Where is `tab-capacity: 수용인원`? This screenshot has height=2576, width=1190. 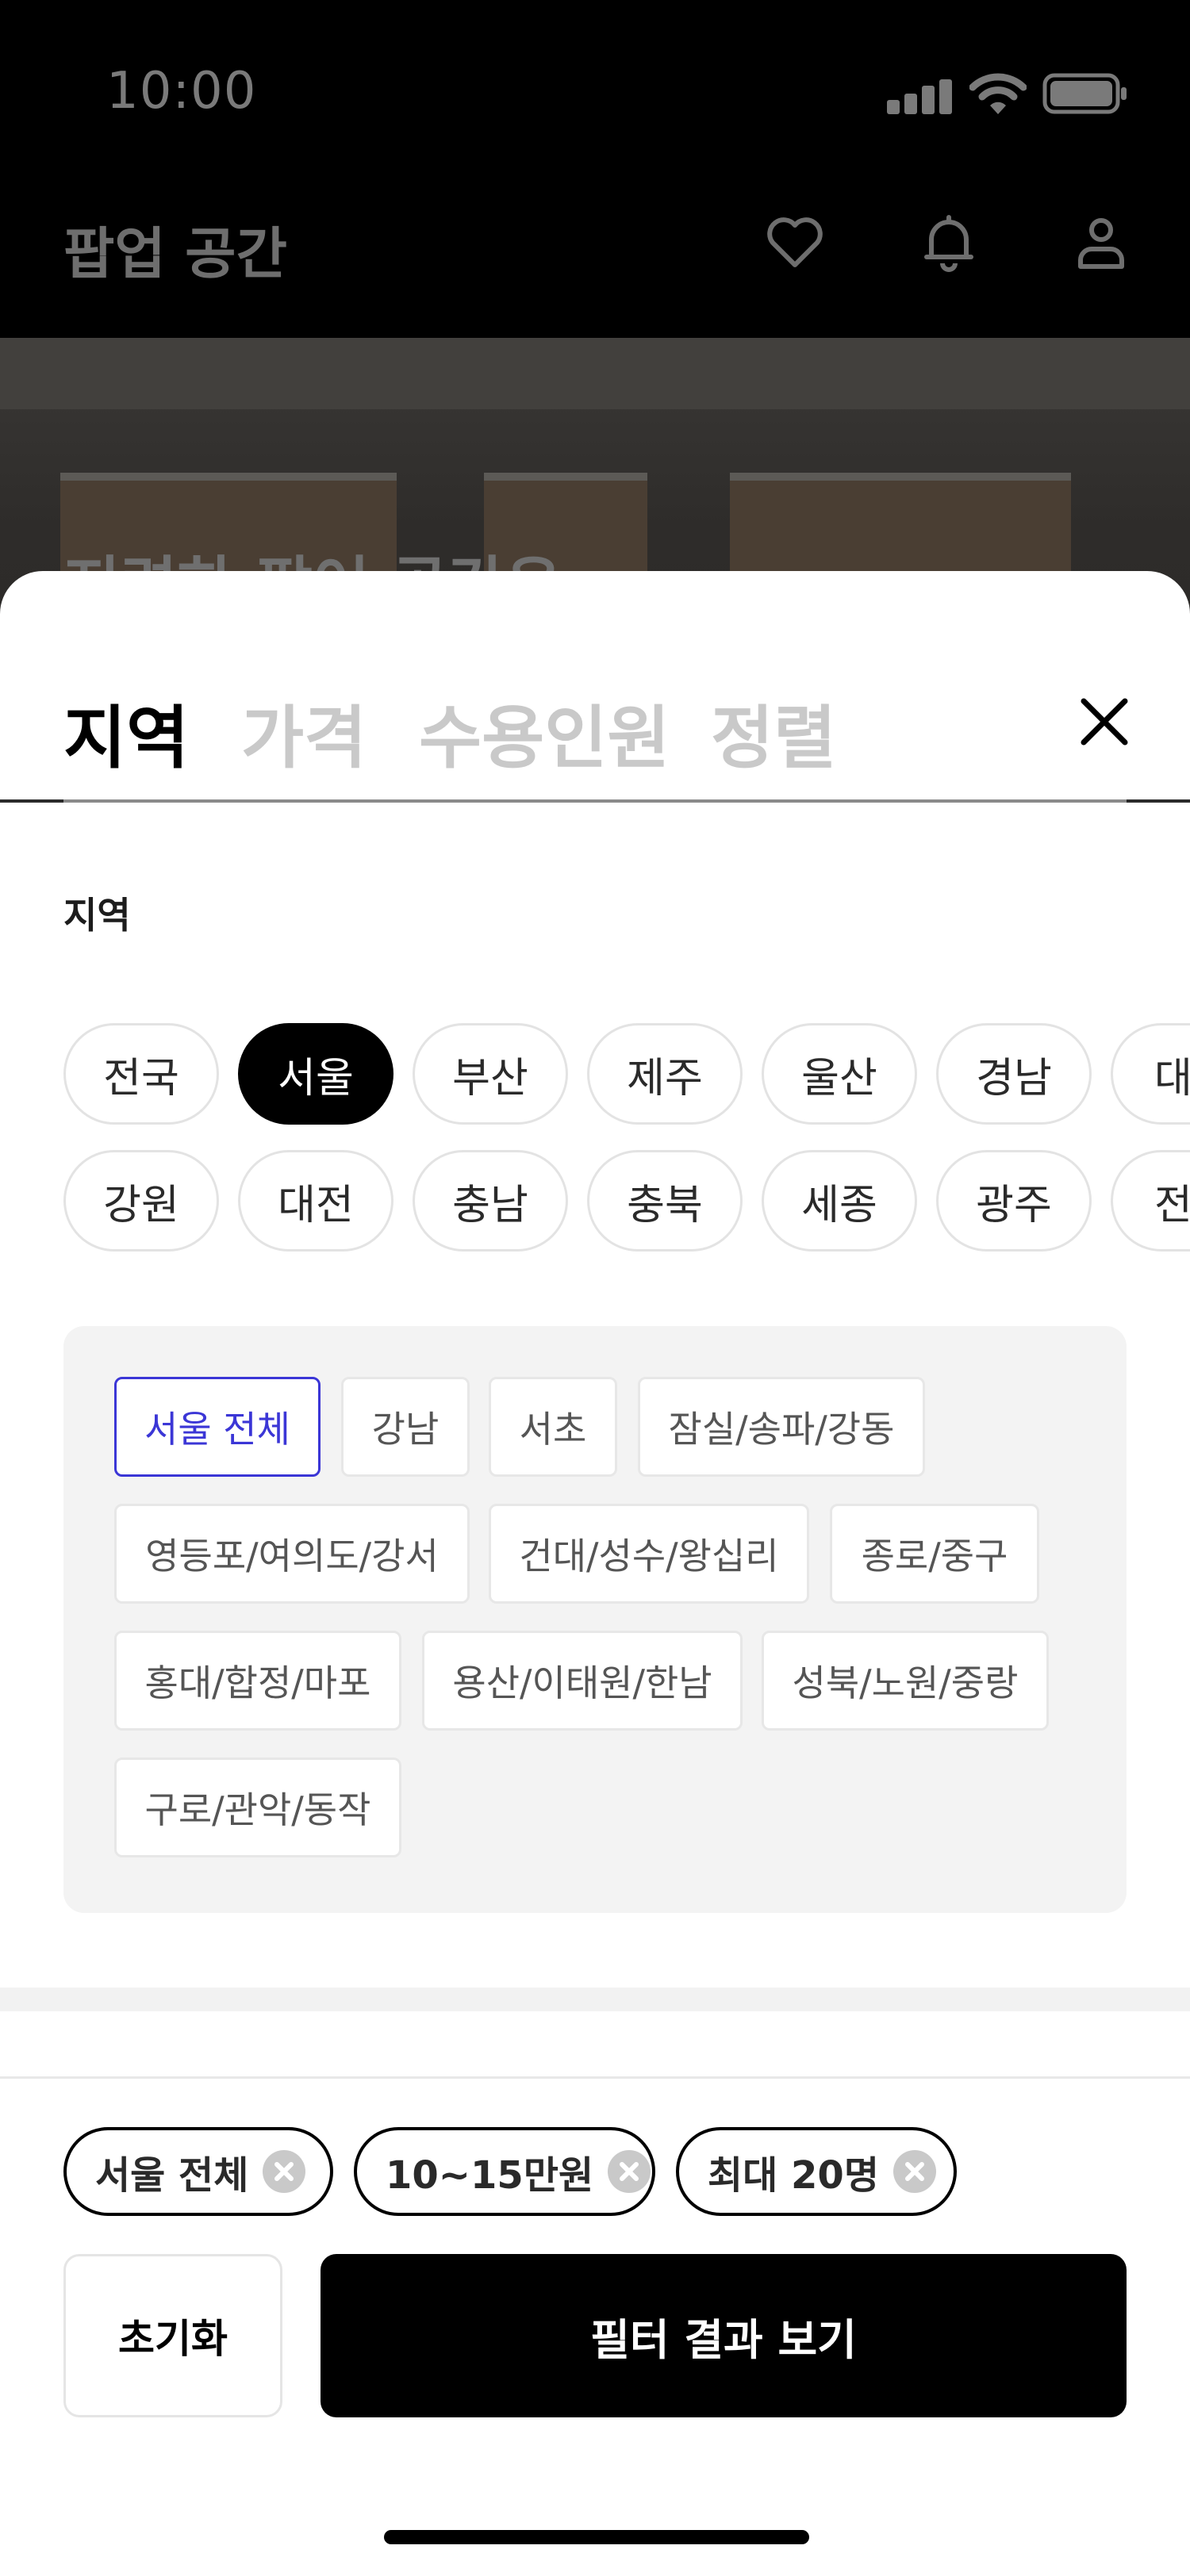 tab-capacity: 수용인원 is located at coordinates (544, 731).